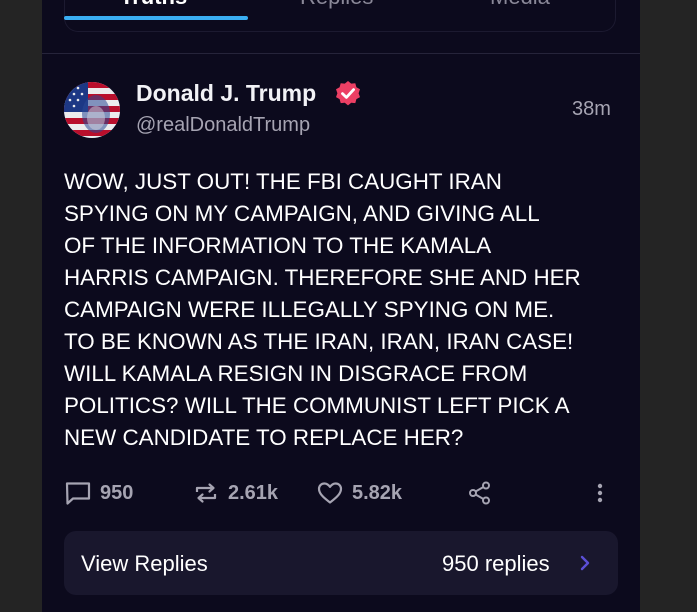  What do you see at coordinates (330, 493) in the screenshot?
I see `heart-icon` at bounding box center [330, 493].